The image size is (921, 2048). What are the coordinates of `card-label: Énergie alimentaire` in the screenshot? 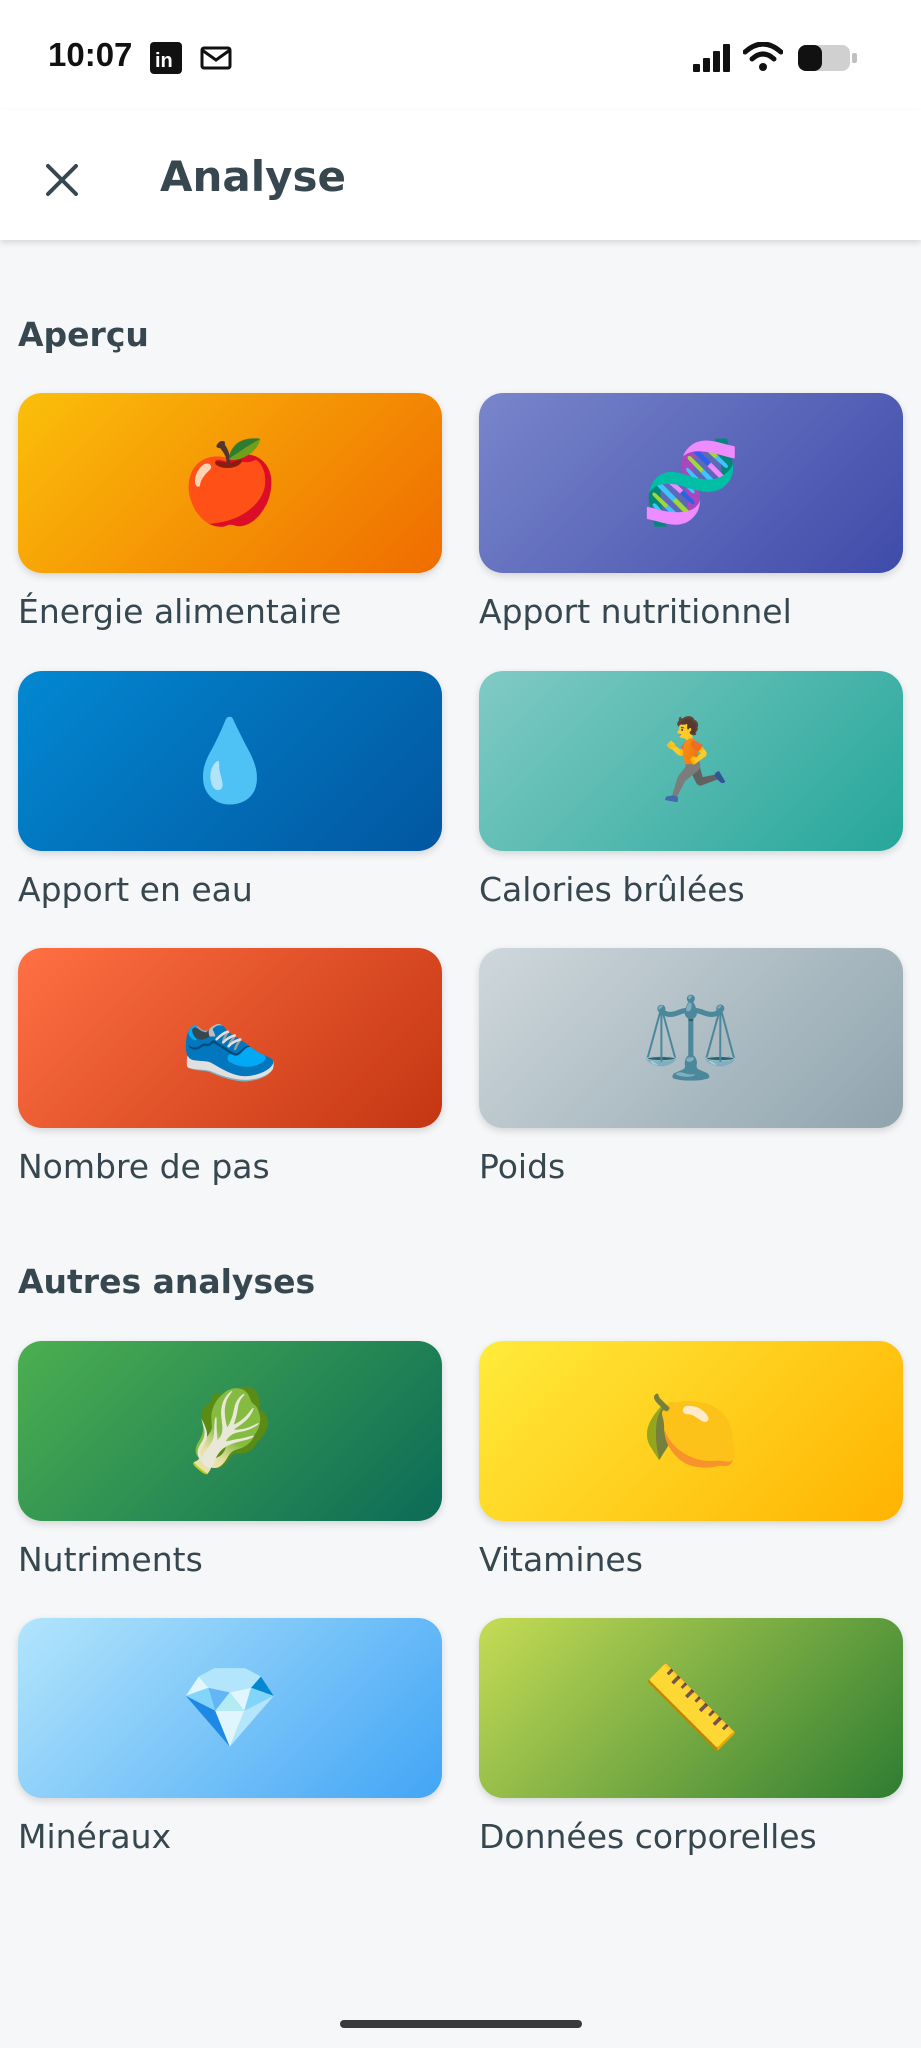 It's located at (180, 611).